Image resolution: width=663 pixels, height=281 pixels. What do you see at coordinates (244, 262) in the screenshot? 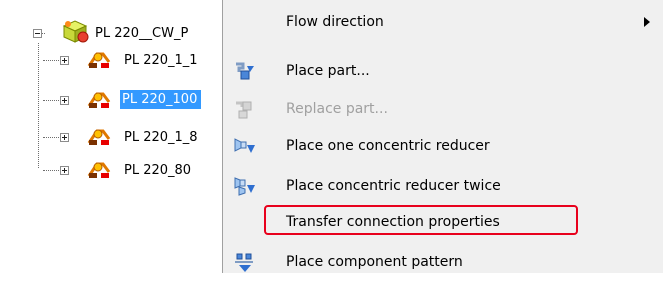
I see `component-pattern-icon` at bounding box center [244, 262].